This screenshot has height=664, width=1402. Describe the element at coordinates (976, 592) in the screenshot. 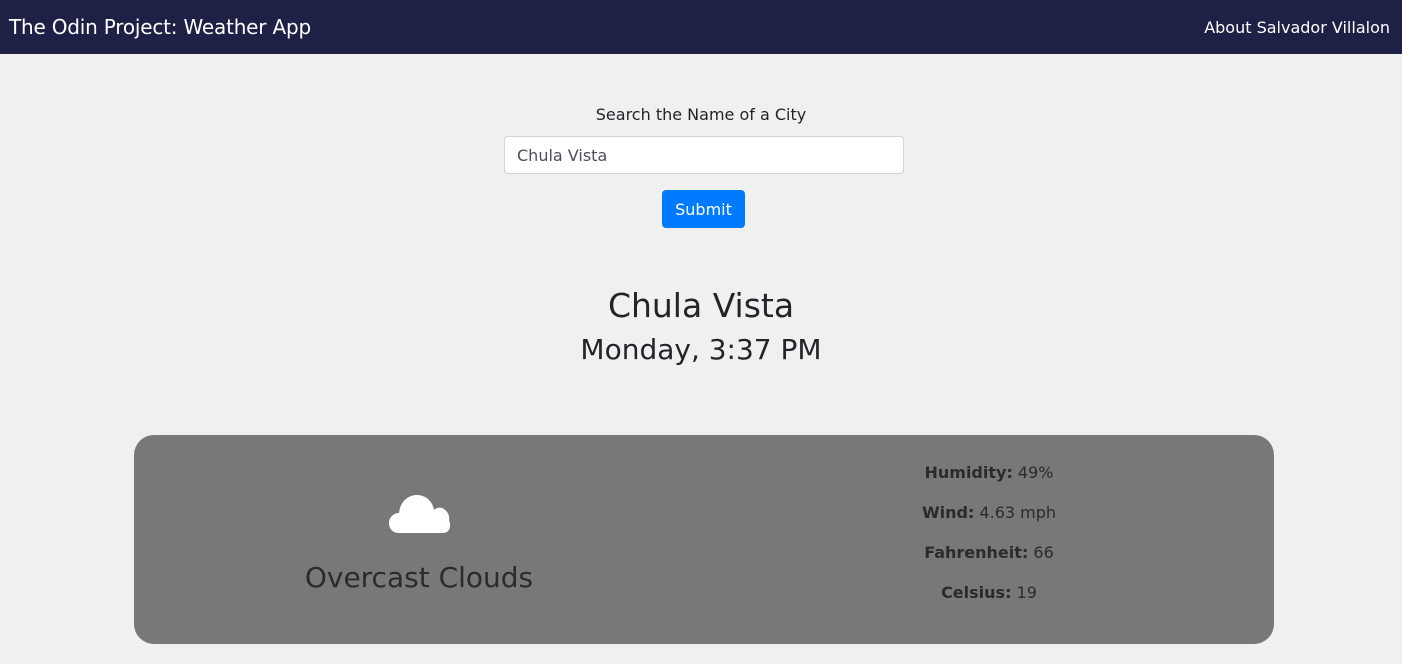

I see `celsius-label: Celsius:` at that location.